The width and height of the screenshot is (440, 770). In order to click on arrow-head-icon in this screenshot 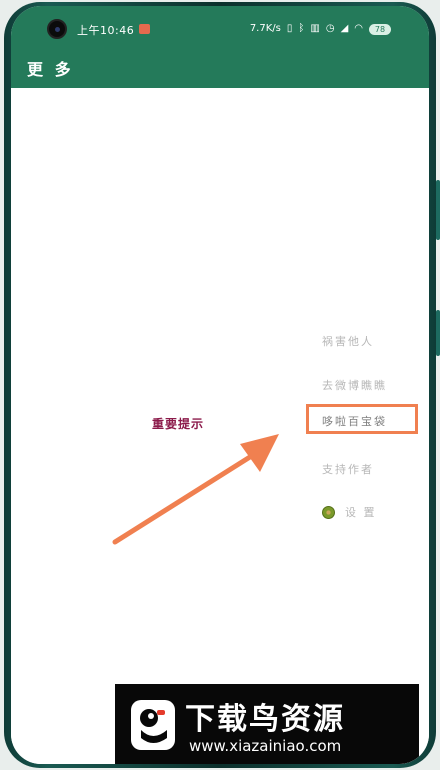, I will do `click(259, 453)`.